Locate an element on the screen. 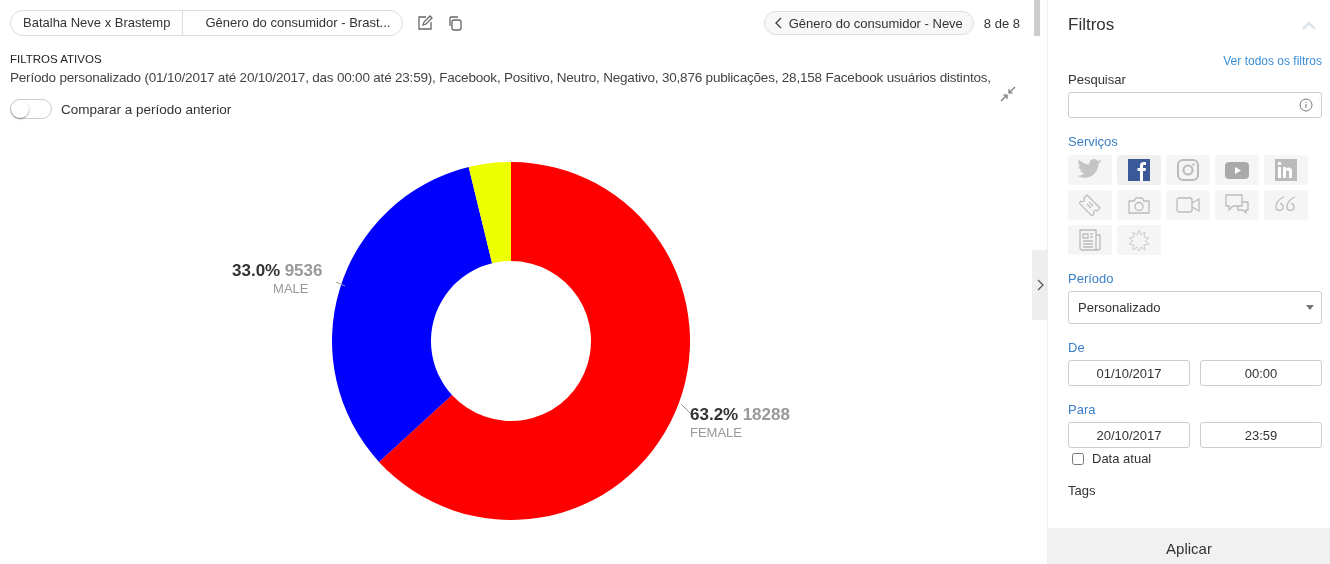  camera-outline-icon is located at coordinates (1188, 170).